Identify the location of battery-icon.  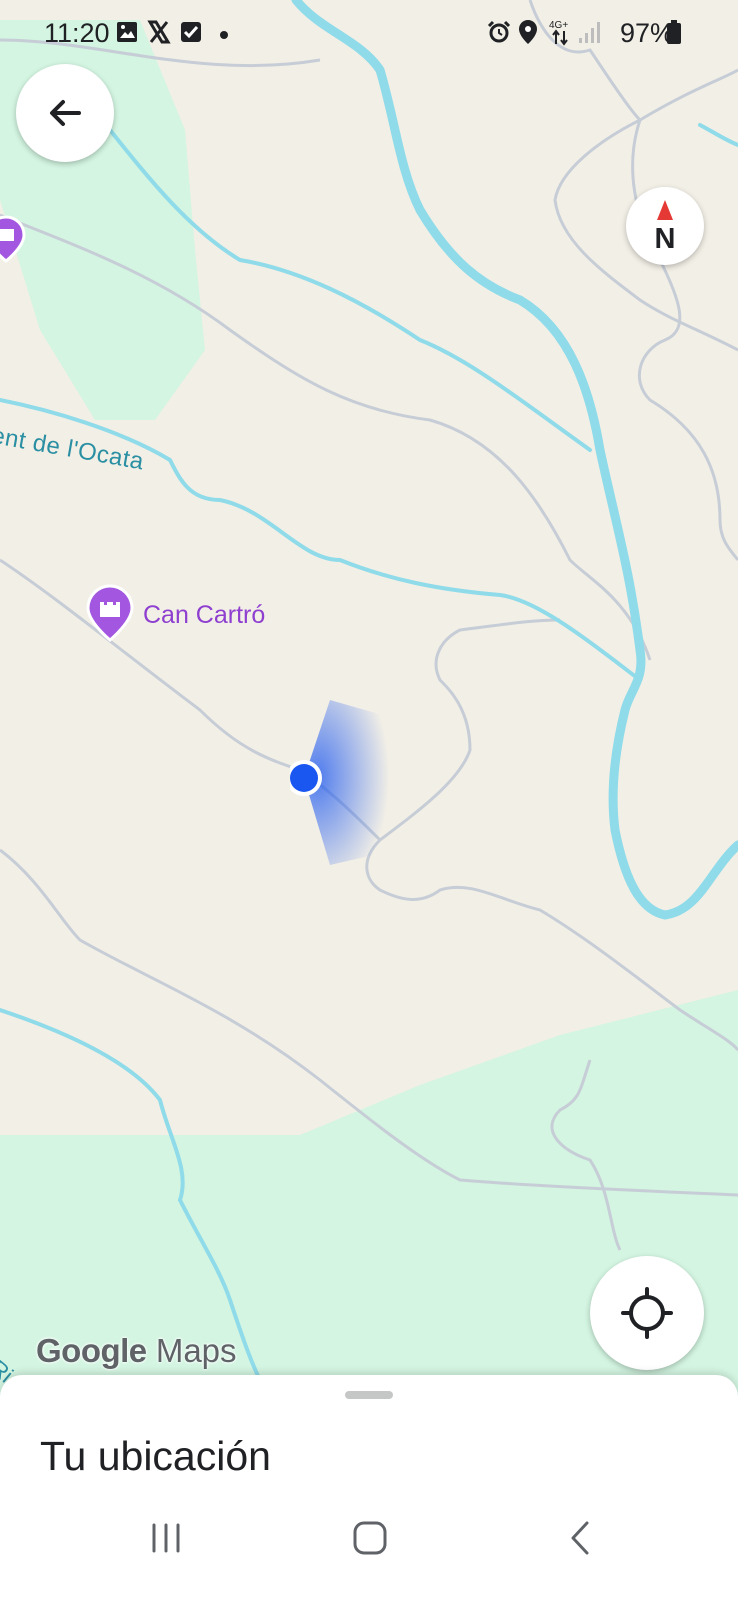
(674, 32).